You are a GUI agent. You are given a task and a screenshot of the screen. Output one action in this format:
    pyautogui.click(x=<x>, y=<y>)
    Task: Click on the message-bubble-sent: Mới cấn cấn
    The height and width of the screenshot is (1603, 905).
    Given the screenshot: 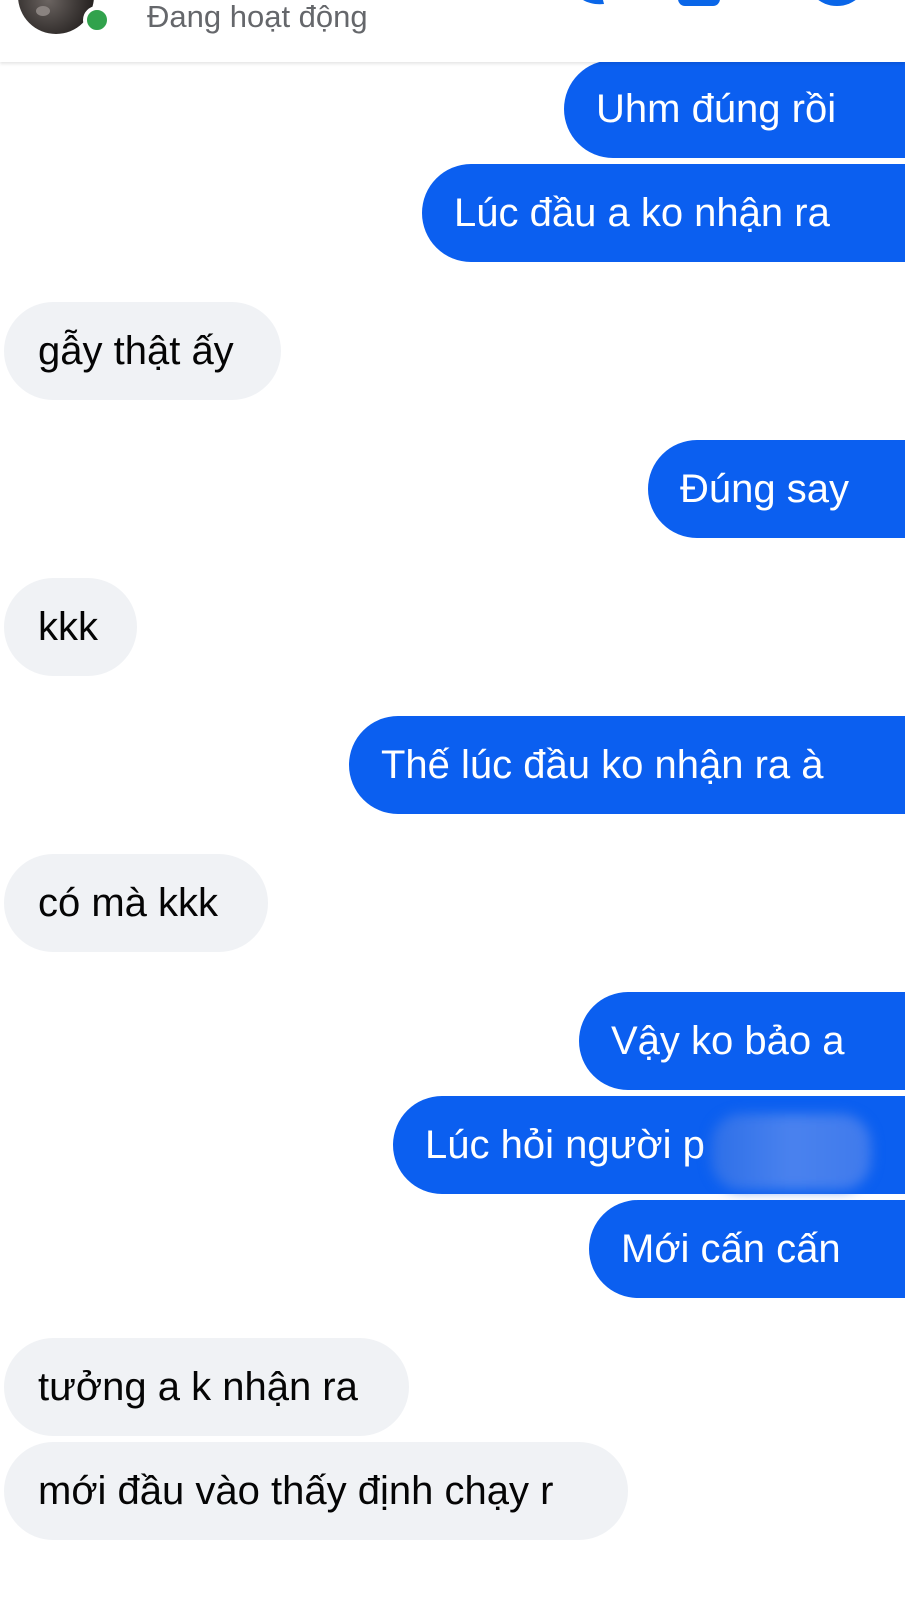 What is the action you would take?
    pyautogui.click(x=747, y=1249)
    